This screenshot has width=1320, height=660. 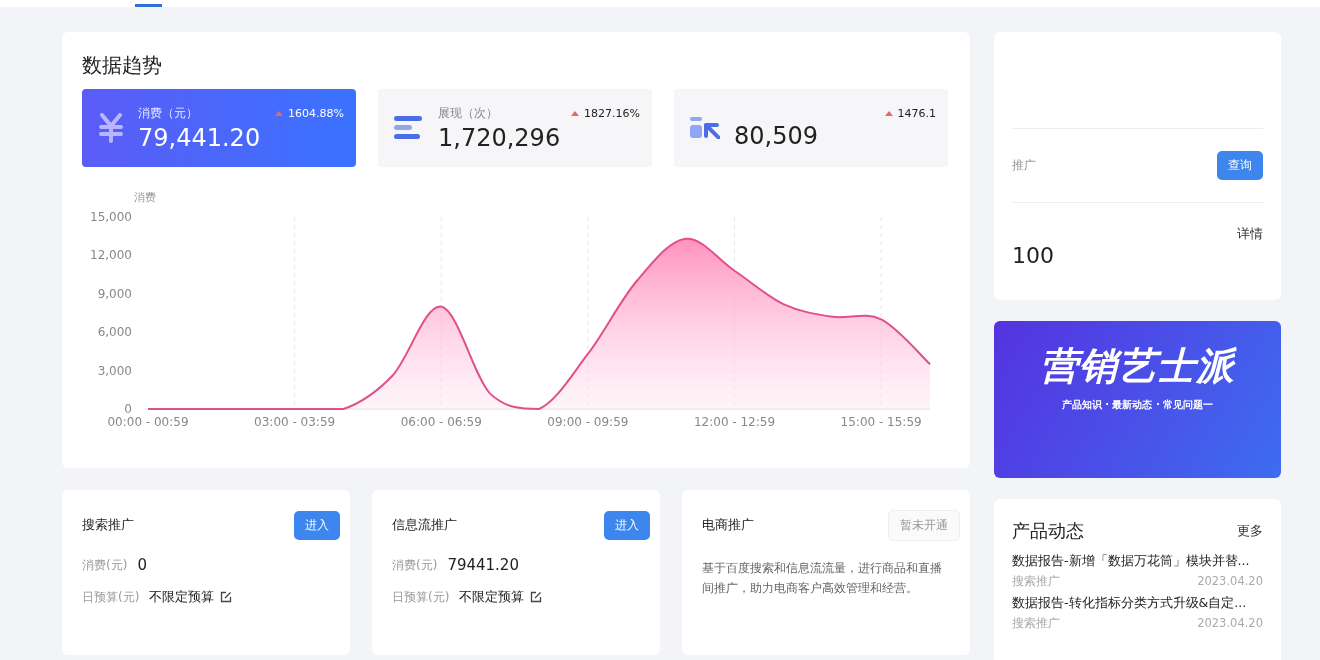 I want to click on y-tick-label: 9,000, so click(x=114, y=293).